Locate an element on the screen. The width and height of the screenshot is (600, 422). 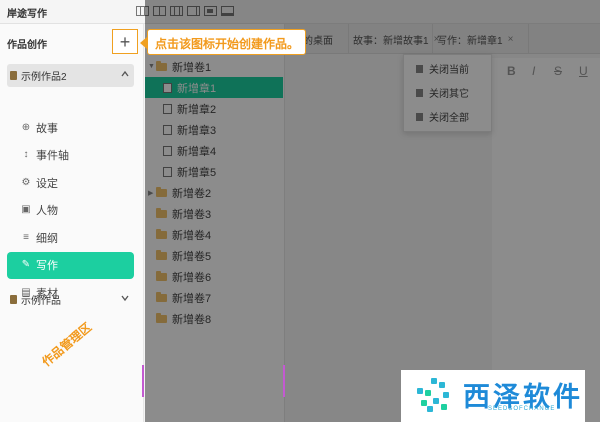
nav-item-settings: ⚙ 设定 is located at coordinates (70, 183).